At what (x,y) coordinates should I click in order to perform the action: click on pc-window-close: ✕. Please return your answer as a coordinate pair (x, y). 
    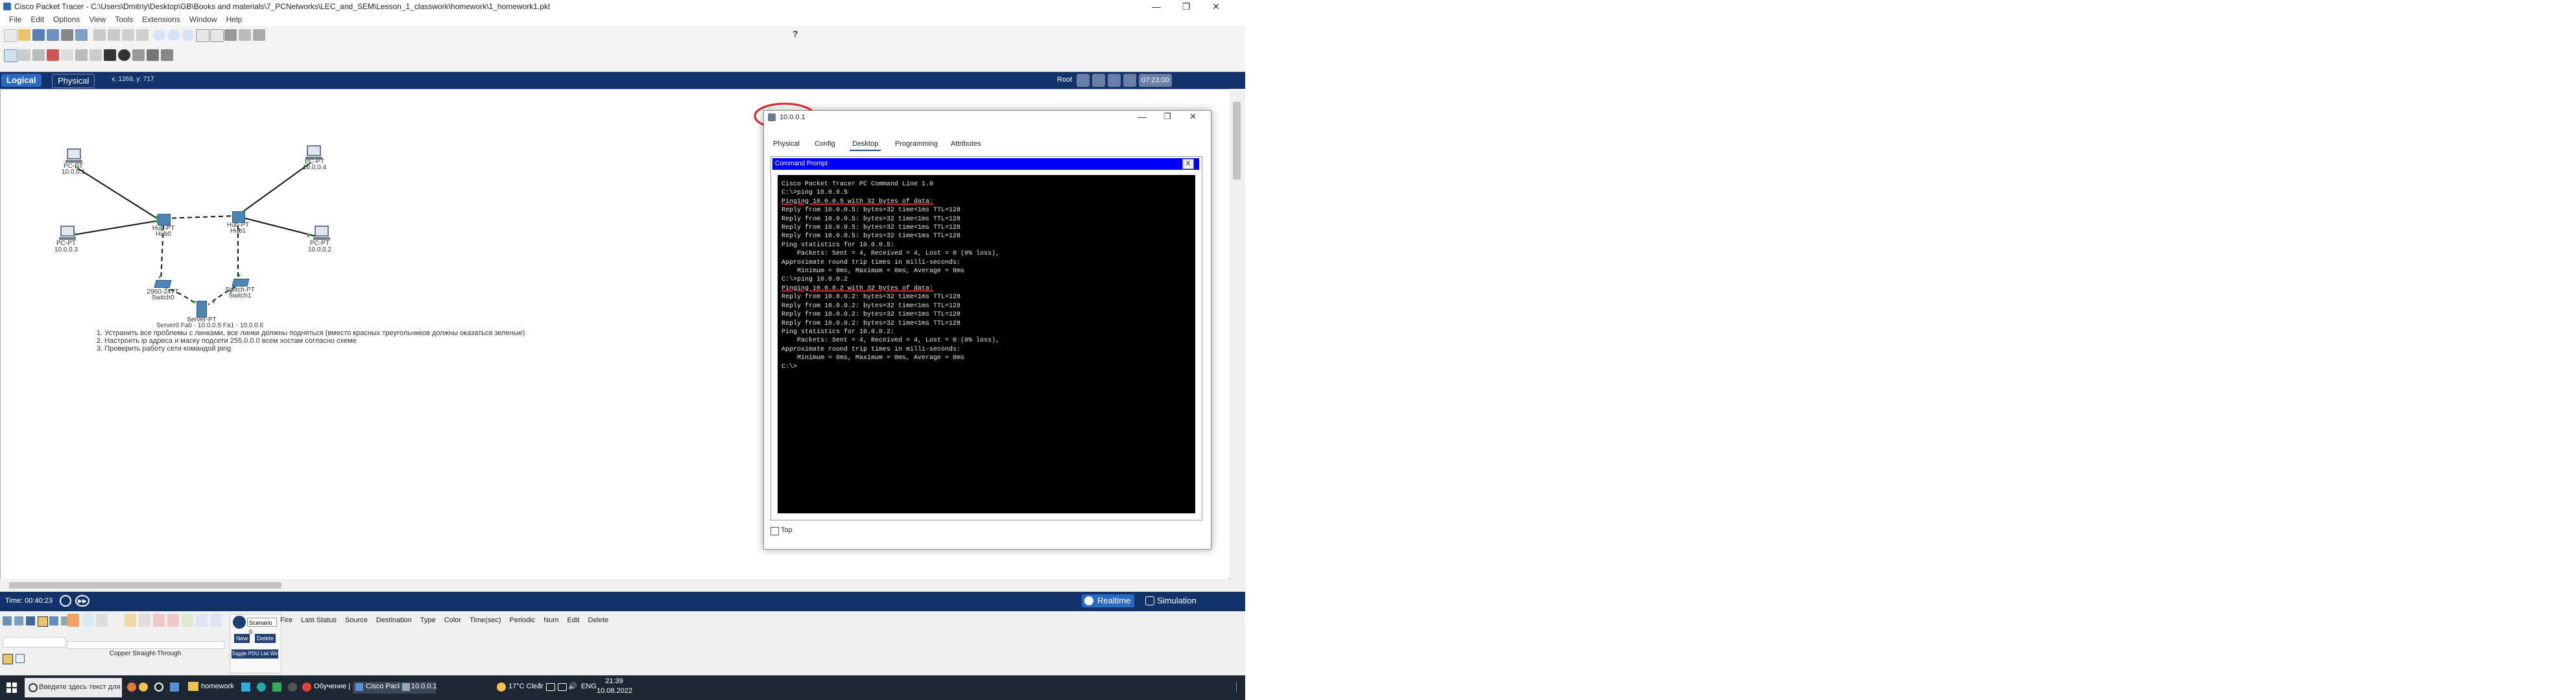
    Looking at the image, I should click on (1193, 117).